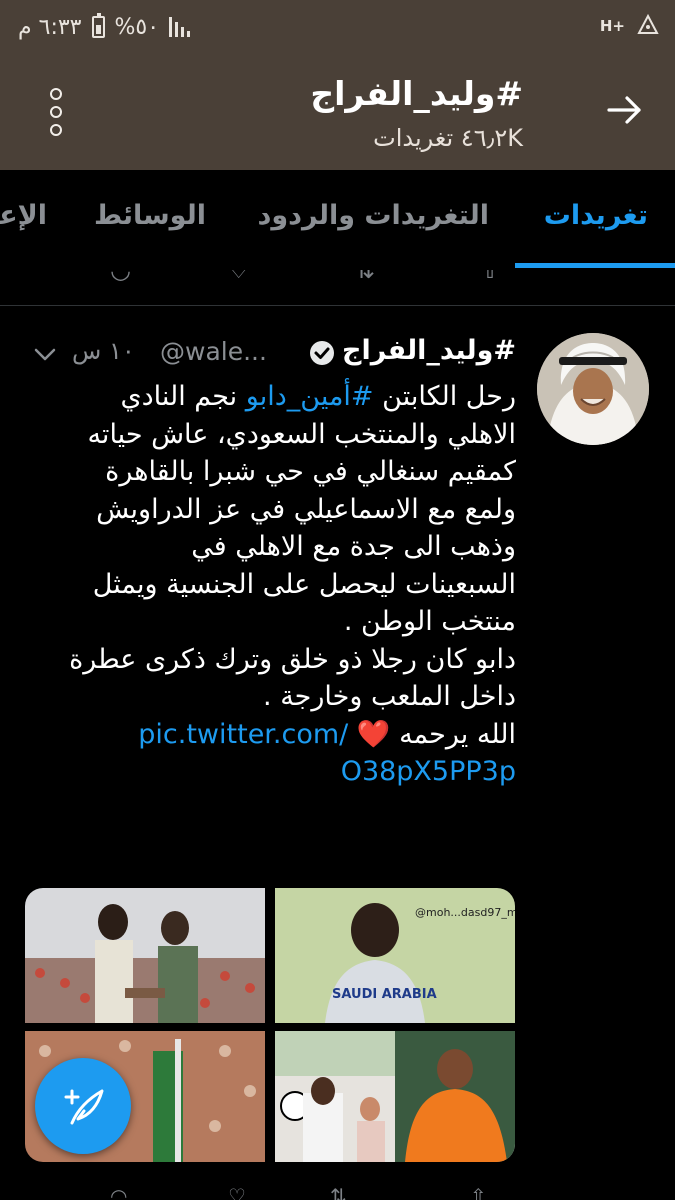 Image resolution: width=675 pixels, height=1200 pixels. Describe the element at coordinates (648, 23) in the screenshot. I see `recycle-icon` at that location.